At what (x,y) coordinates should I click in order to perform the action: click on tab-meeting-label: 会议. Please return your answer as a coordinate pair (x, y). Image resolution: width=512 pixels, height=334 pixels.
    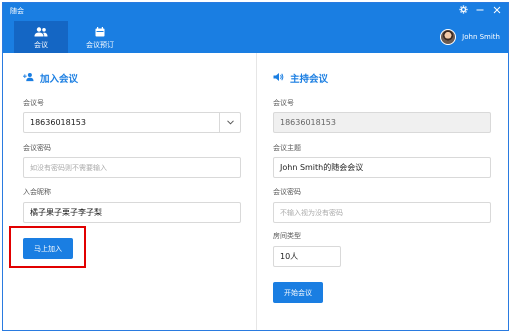
    Looking at the image, I should click on (41, 45).